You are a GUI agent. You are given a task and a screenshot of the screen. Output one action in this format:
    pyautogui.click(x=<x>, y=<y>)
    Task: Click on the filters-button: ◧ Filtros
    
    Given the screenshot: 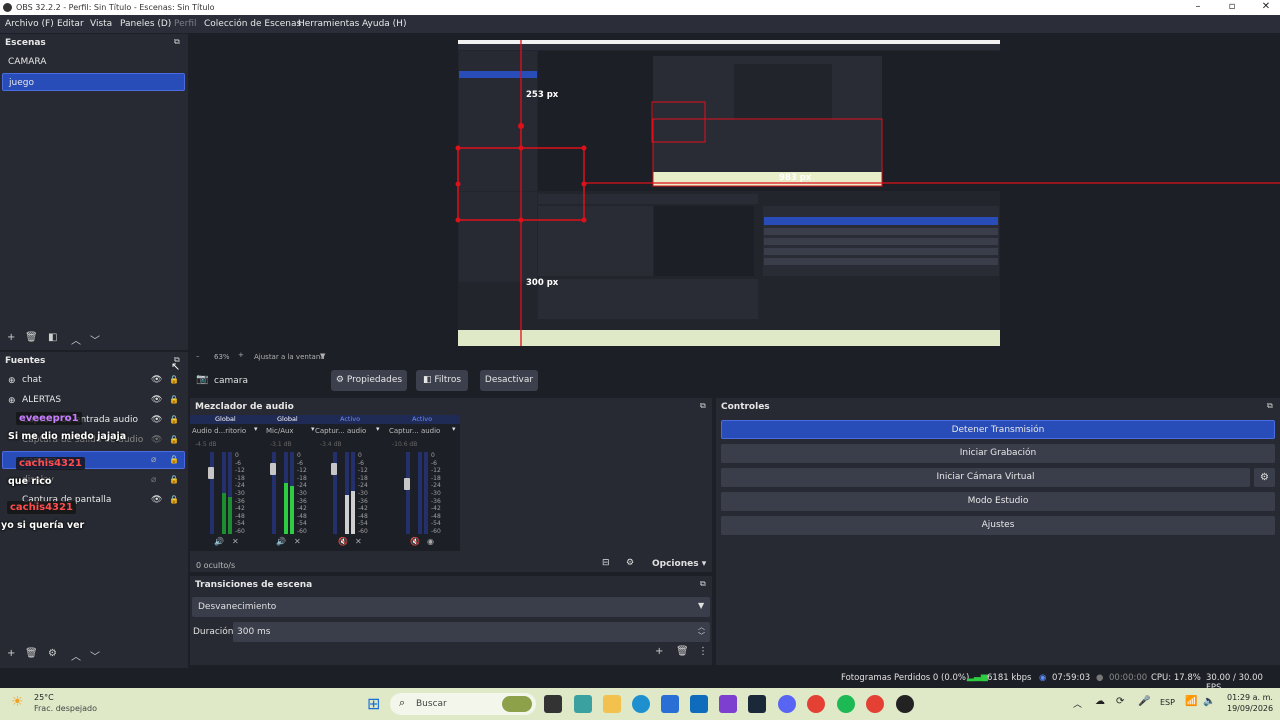 What is the action you would take?
    pyautogui.click(x=442, y=380)
    